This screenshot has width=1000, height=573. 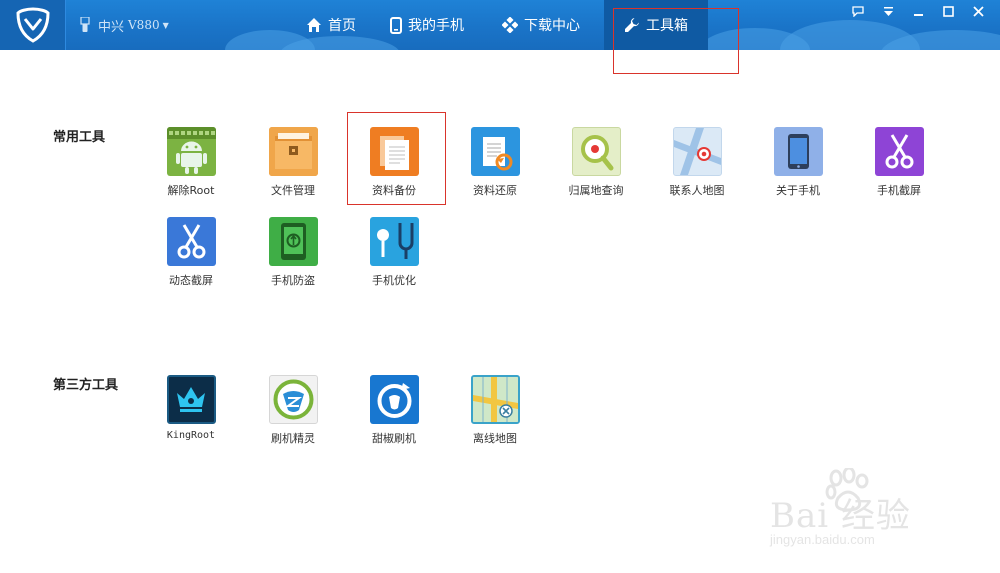 I want to click on tab-download-center: 下载中心, so click(x=545, y=25).